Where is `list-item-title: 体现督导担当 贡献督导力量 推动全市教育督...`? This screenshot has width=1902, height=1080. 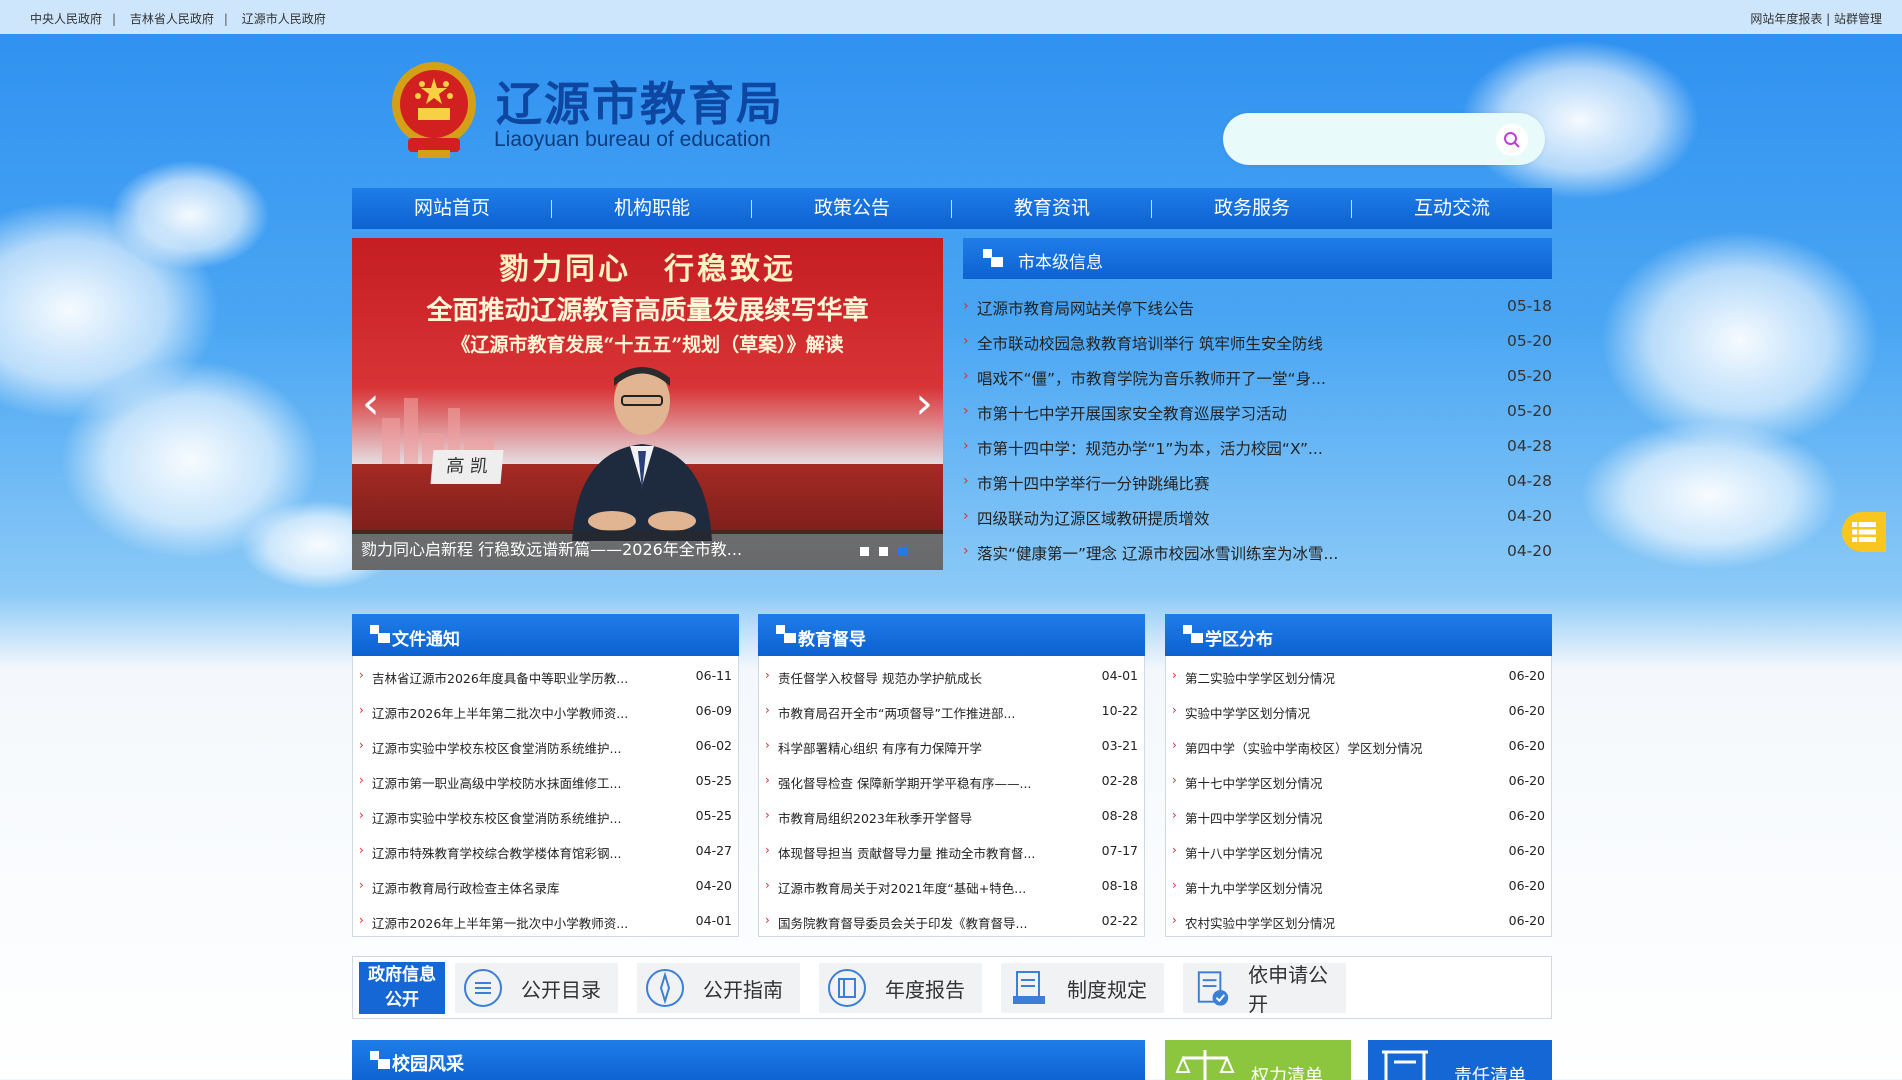
list-item-title: 体现督导担当 贡献督导力量 推动全市教育督... is located at coordinates (906, 852).